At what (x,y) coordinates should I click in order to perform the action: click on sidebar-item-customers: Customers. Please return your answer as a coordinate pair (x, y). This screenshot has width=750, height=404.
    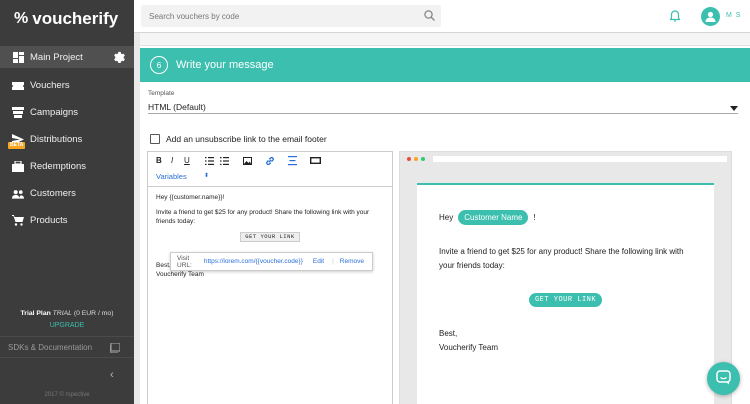
    Looking at the image, I should click on (67, 193).